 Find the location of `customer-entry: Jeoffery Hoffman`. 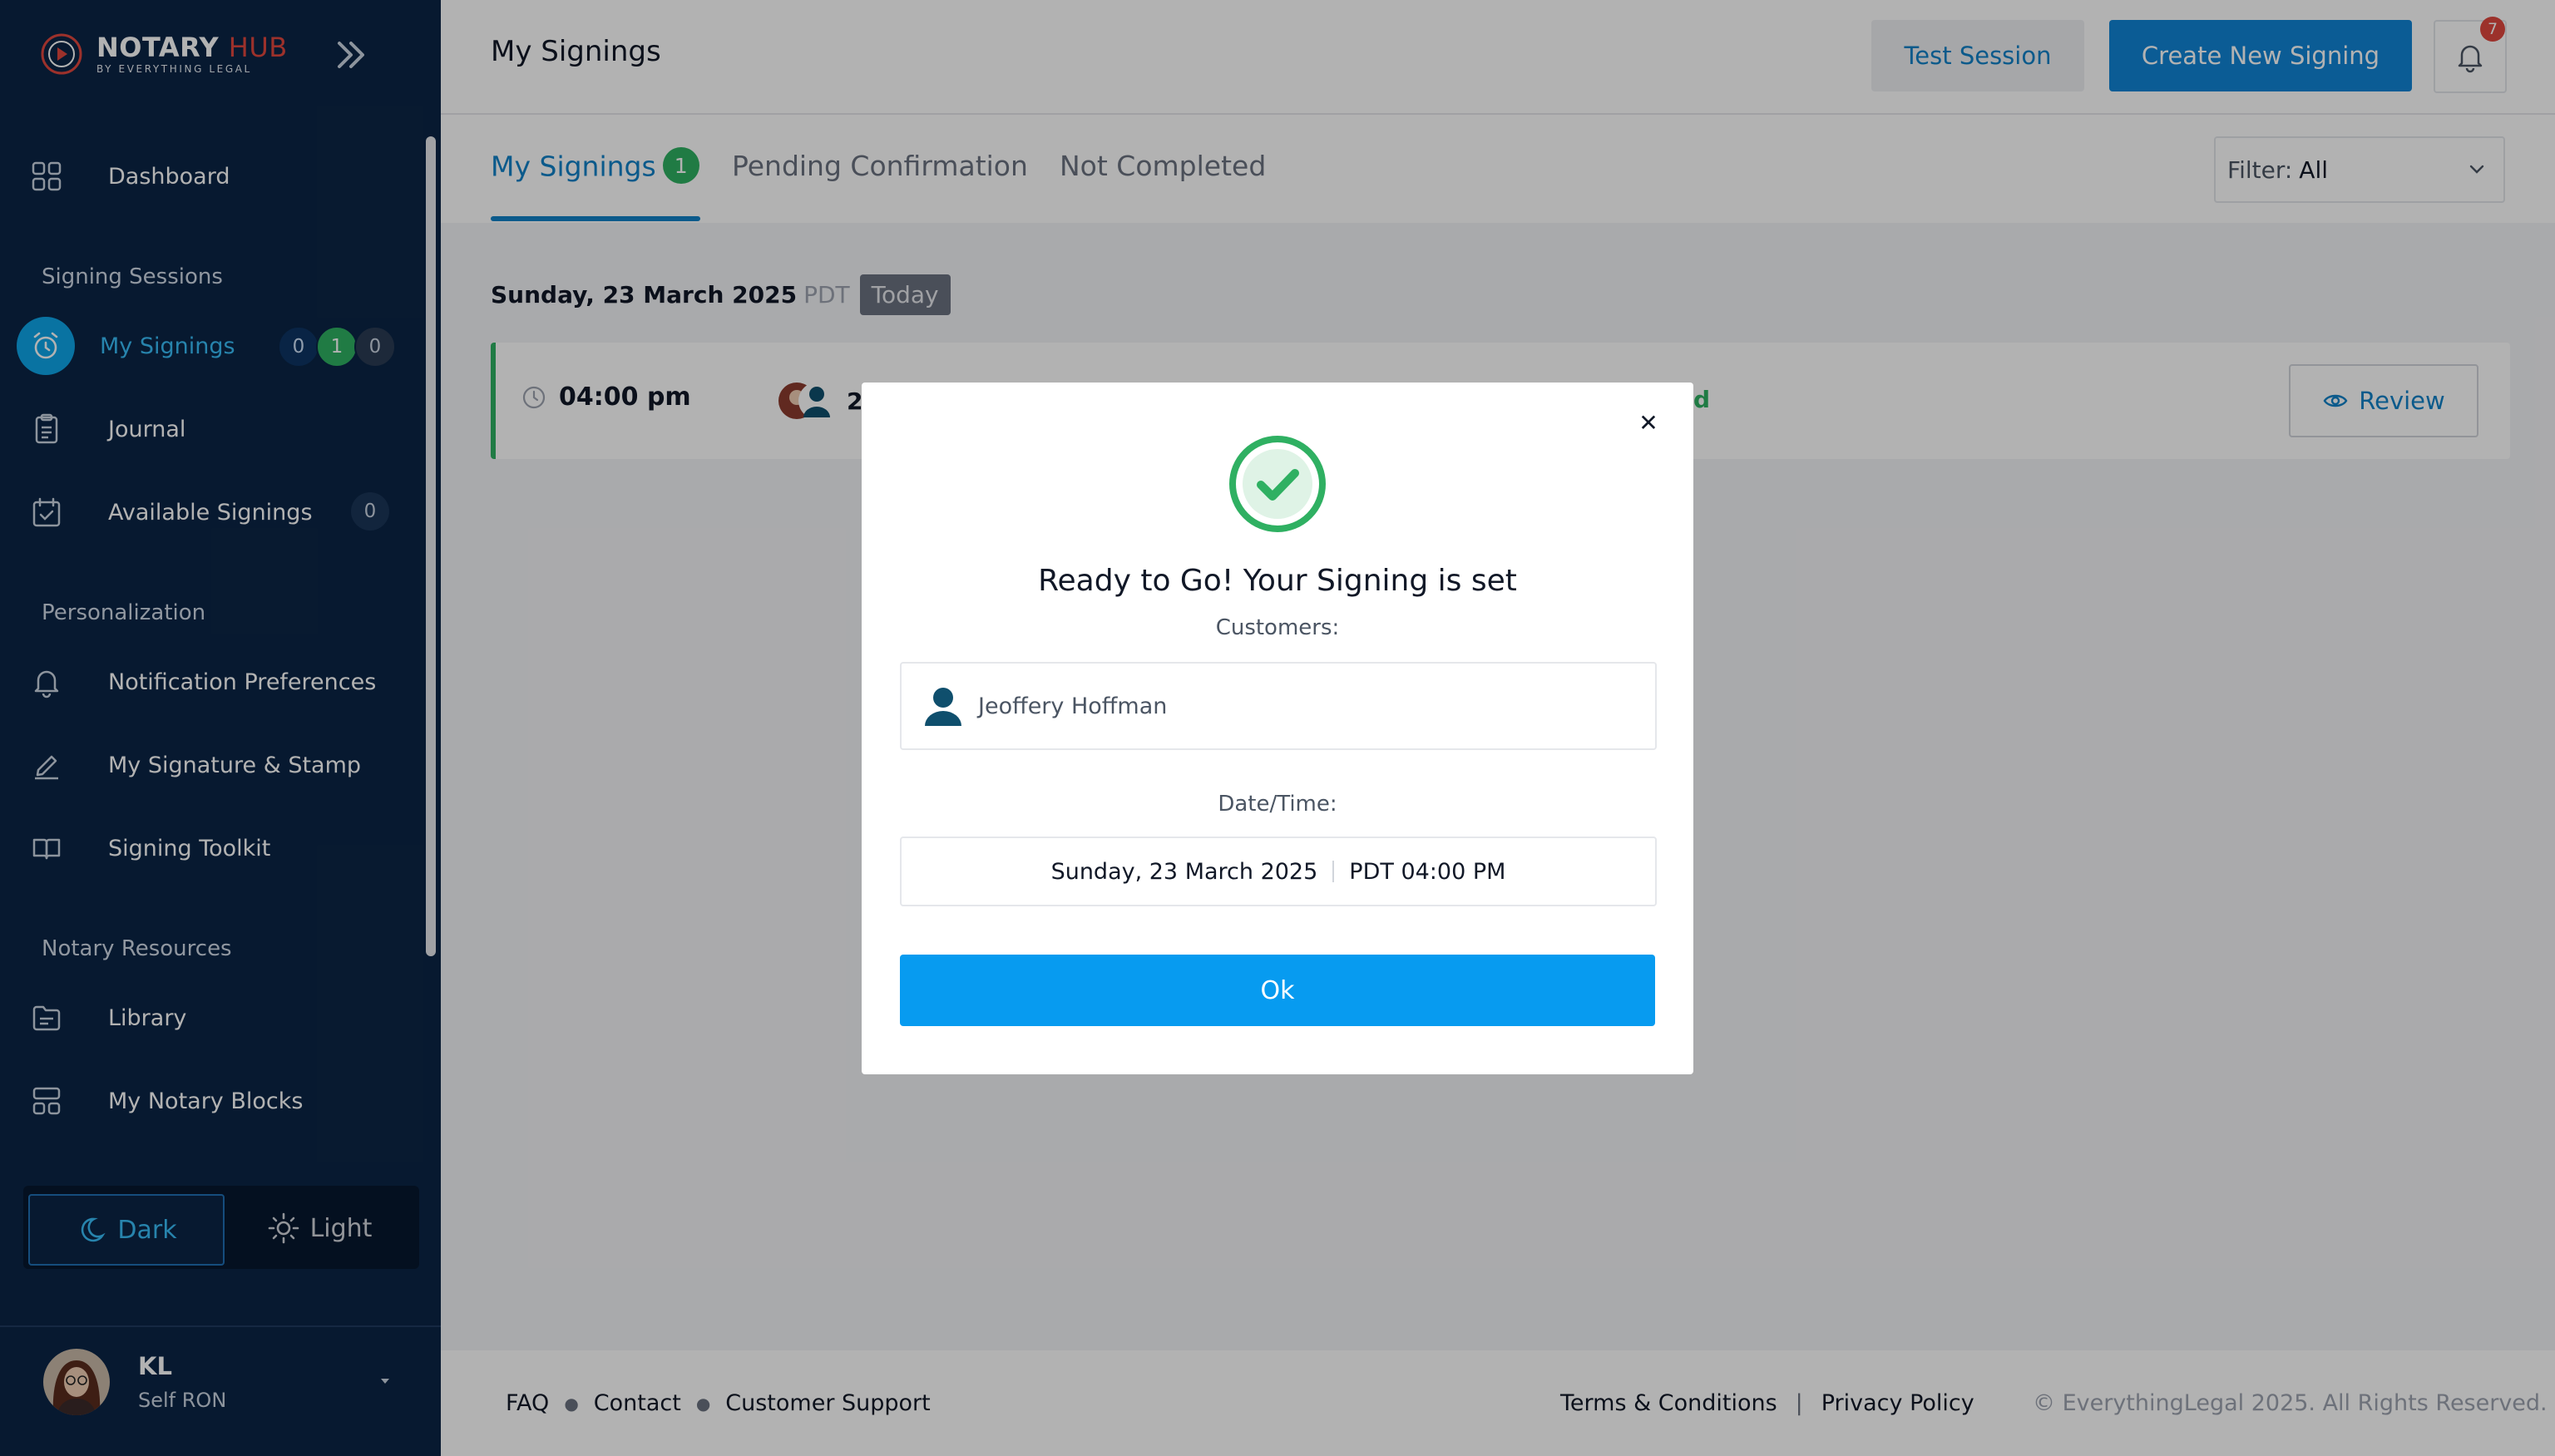

customer-entry: Jeoffery Hoffman is located at coordinates (1278, 706).